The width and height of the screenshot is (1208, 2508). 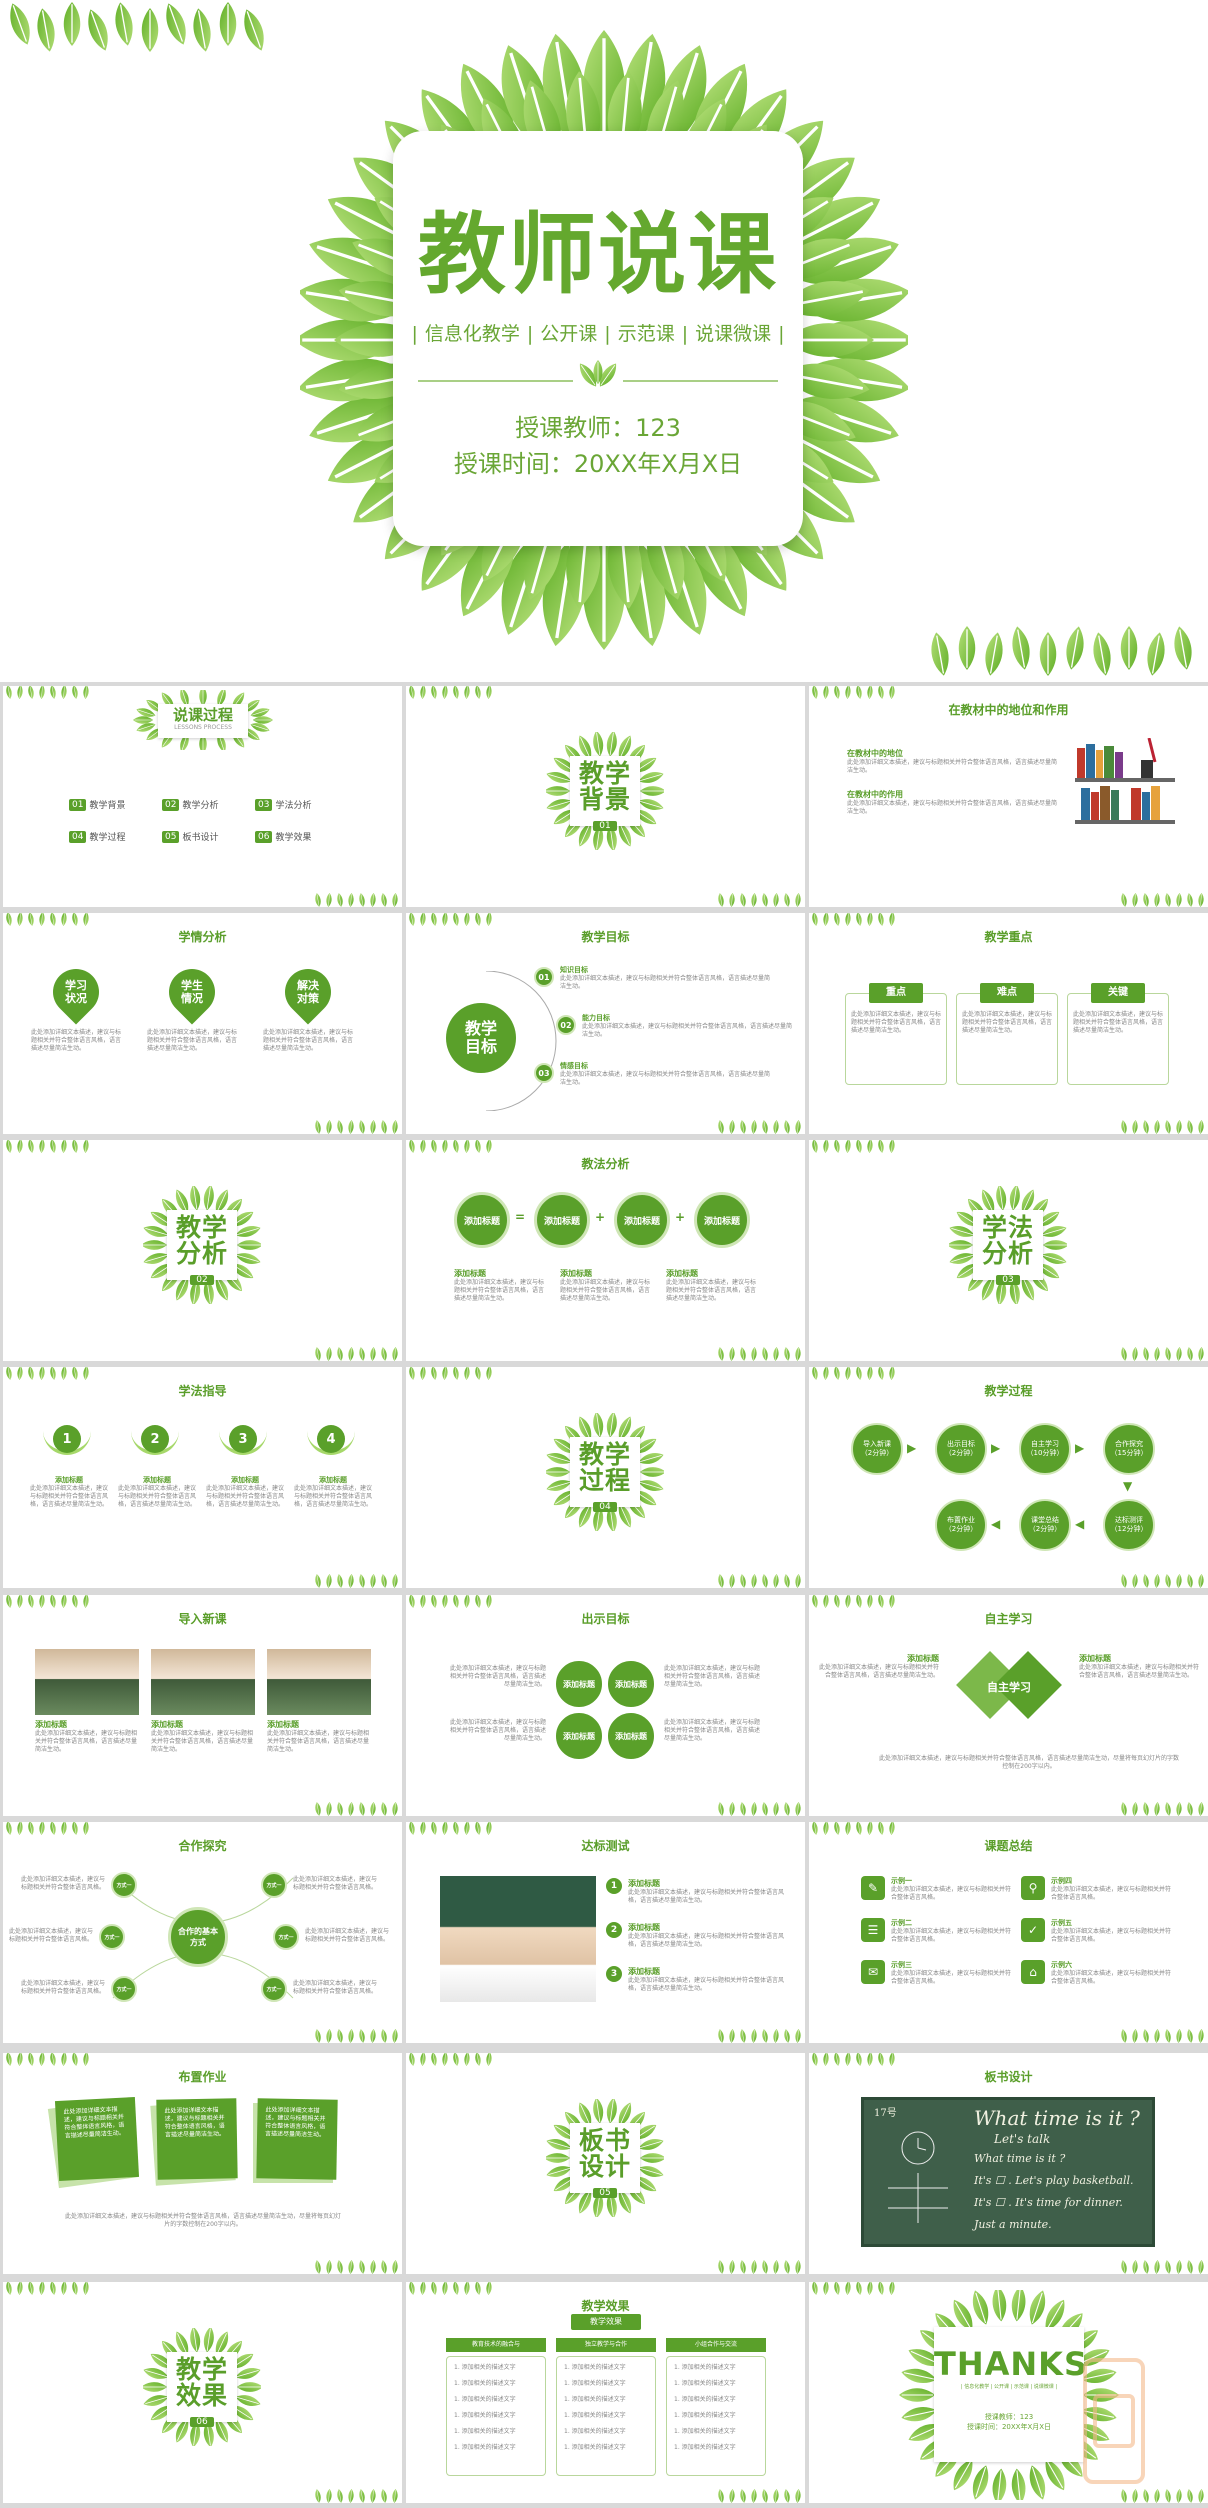 What do you see at coordinates (605, 2193) in the screenshot?
I see `section-number: 05` at bounding box center [605, 2193].